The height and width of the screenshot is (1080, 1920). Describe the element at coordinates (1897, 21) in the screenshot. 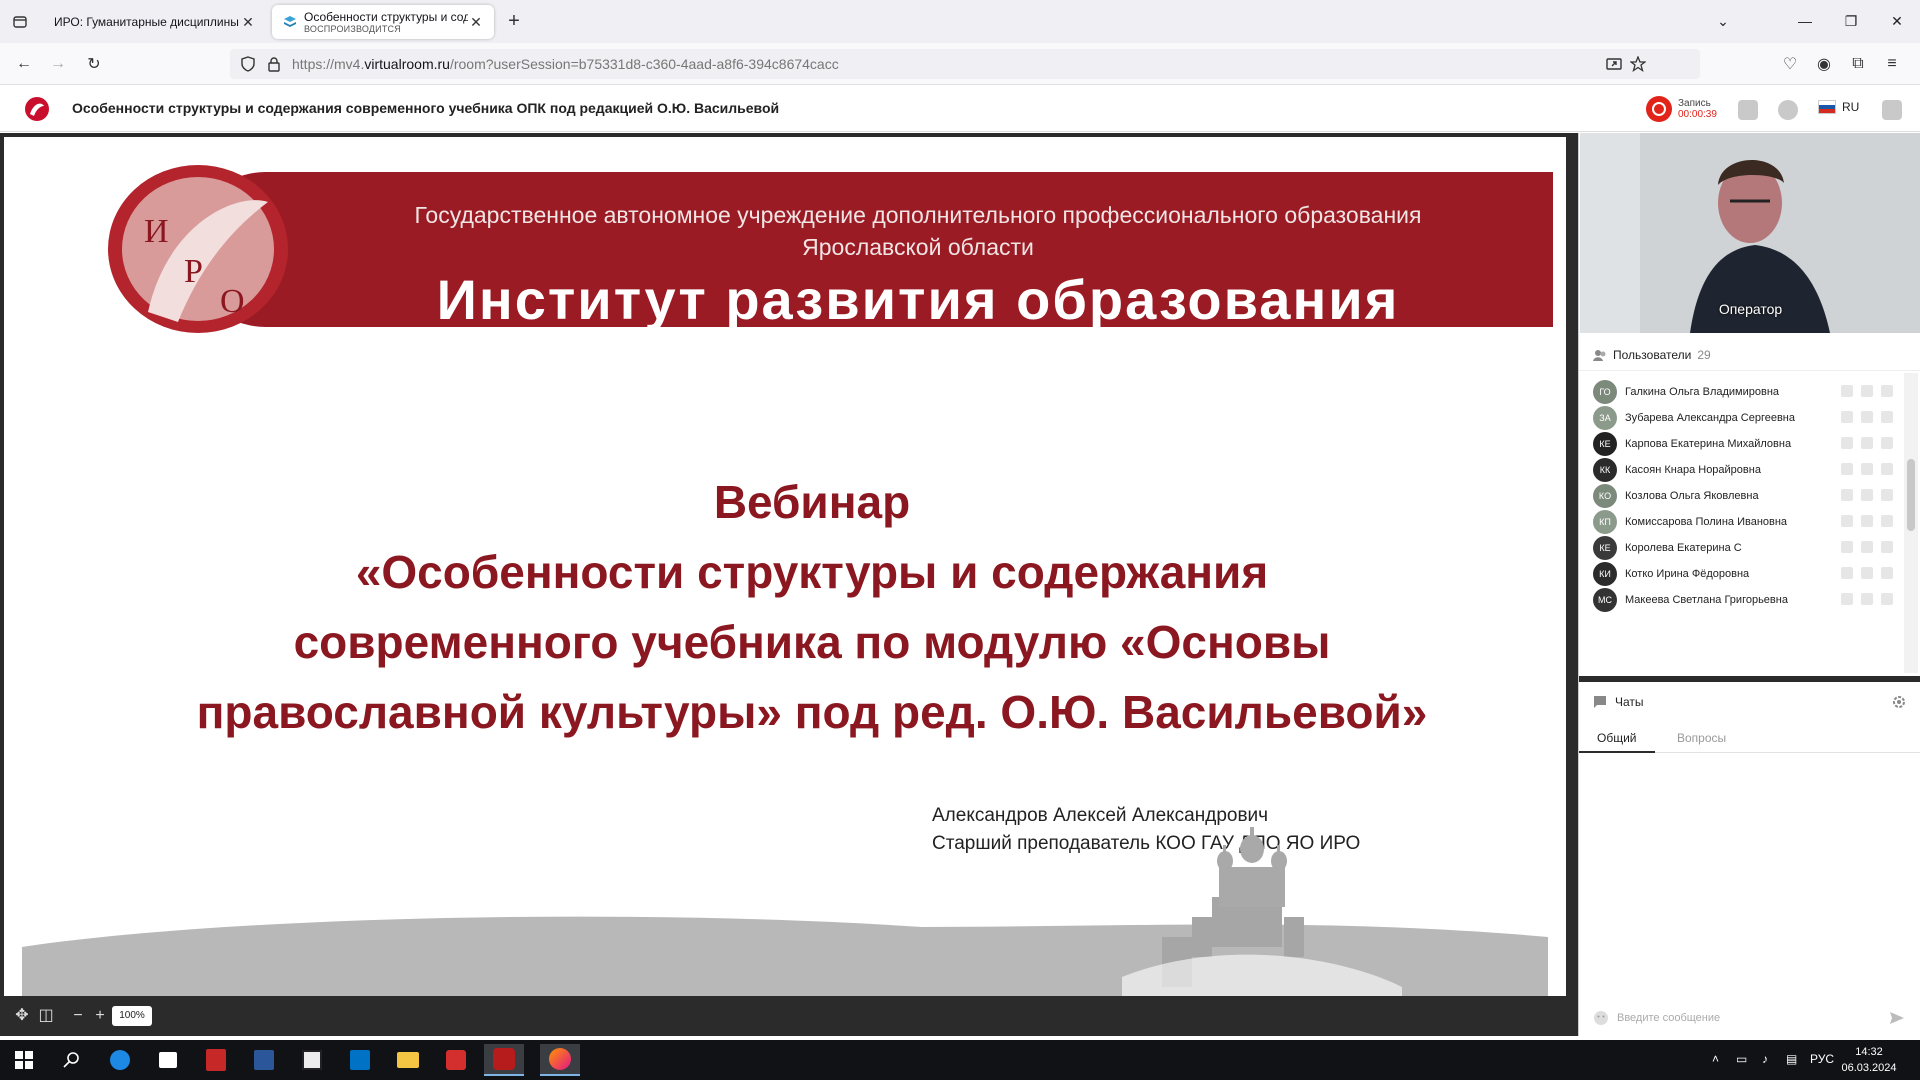

I see `close-window-button: ✕` at that location.